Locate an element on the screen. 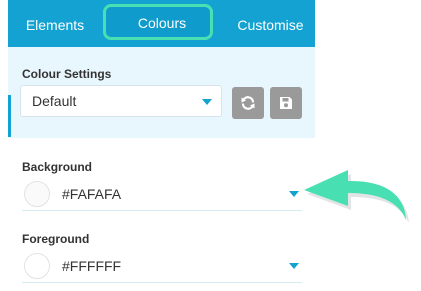 The width and height of the screenshot is (421, 291). tab-customise: Customise is located at coordinates (270, 23).